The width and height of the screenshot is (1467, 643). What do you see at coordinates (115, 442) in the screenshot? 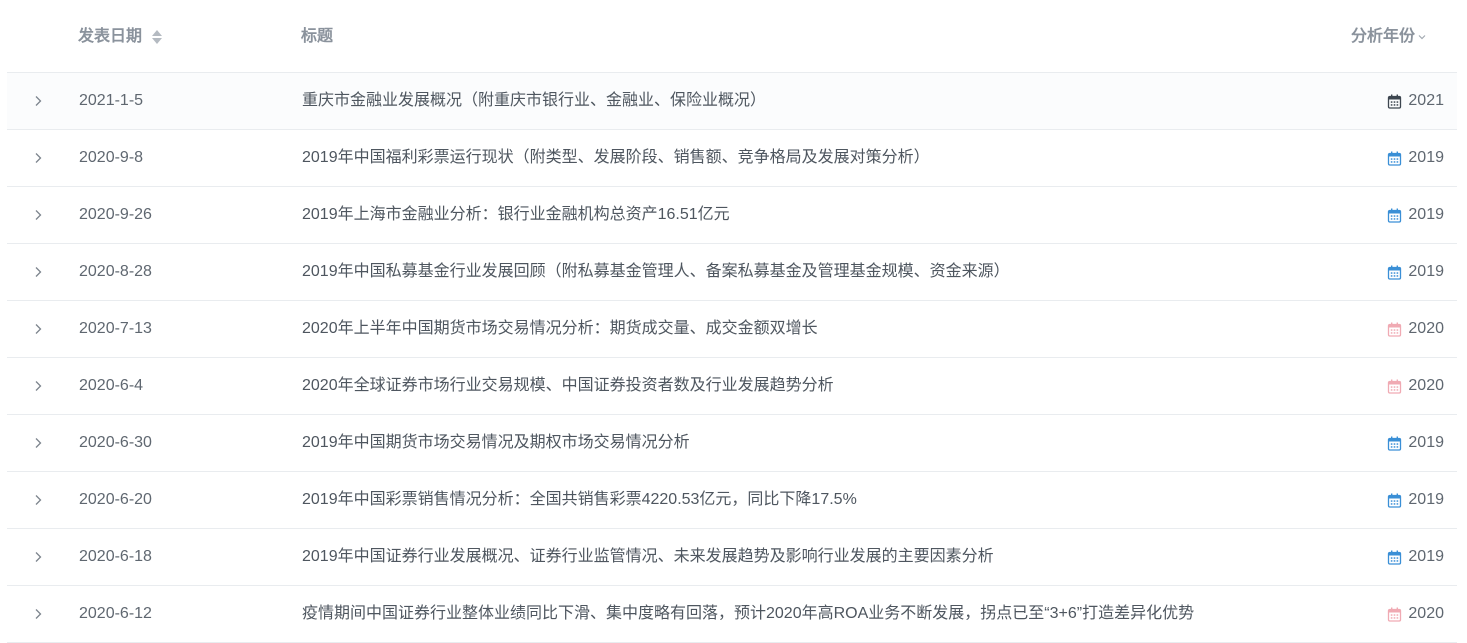
I see `publish-date: 2020-6-30` at bounding box center [115, 442].